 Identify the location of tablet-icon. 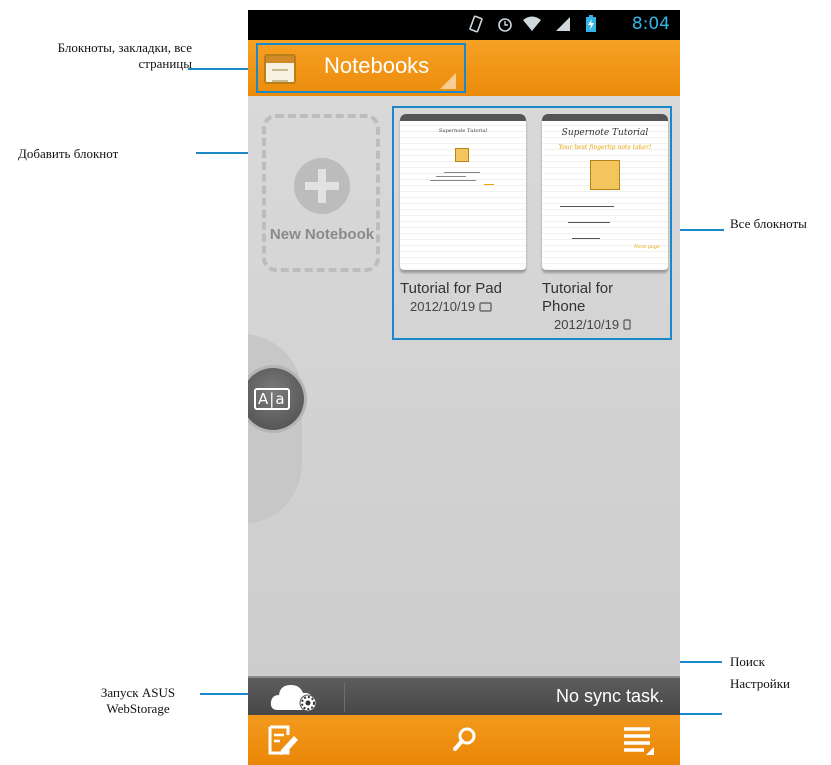
(485, 307).